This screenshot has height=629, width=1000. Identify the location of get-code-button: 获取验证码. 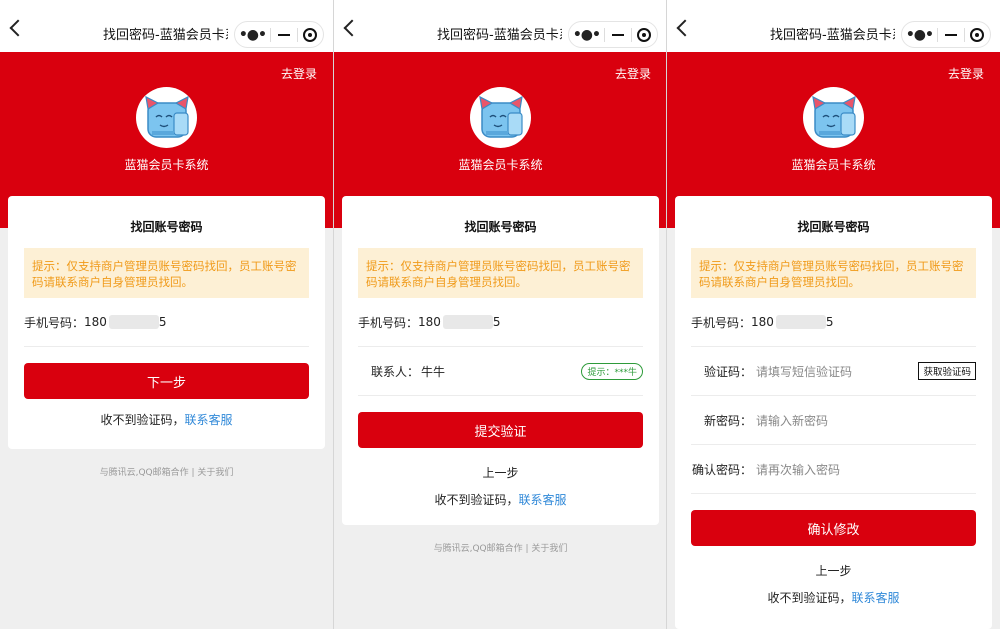
(947, 371).